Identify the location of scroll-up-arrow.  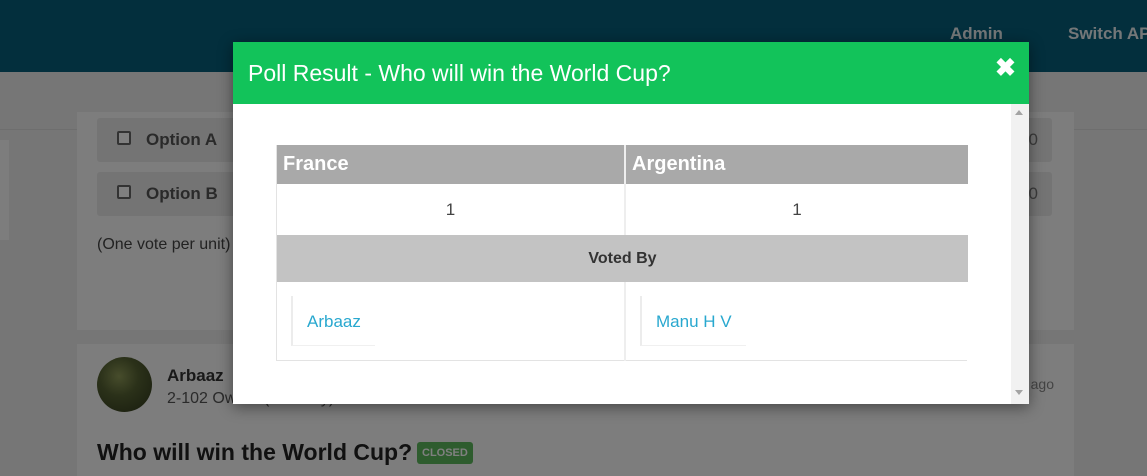
(1019, 112).